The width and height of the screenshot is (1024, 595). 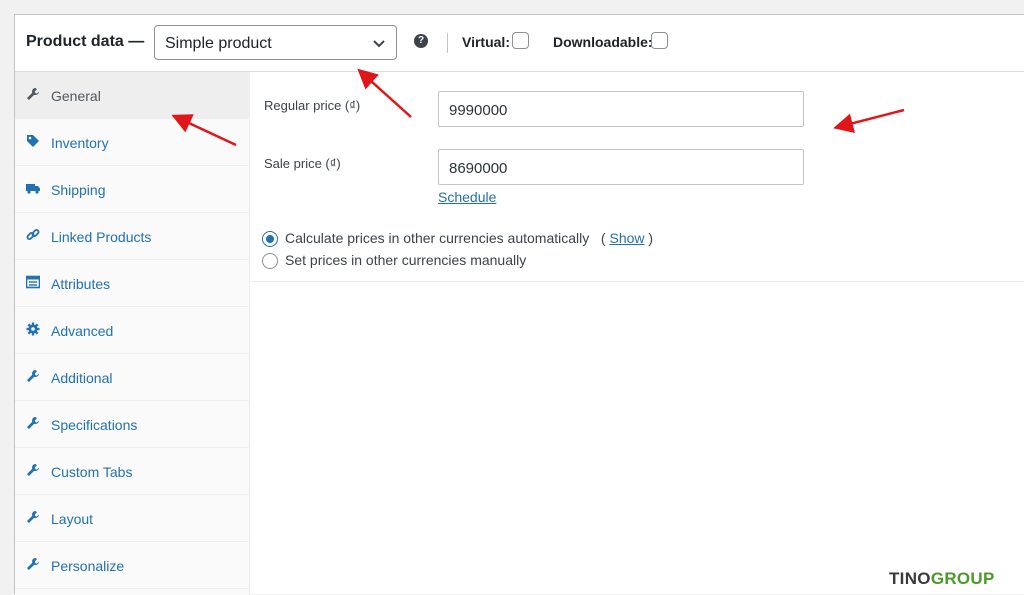 What do you see at coordinates (962, 578) in the screenshot?
I see `watermark-part2: GROUP` at bounding box center [962, 578].